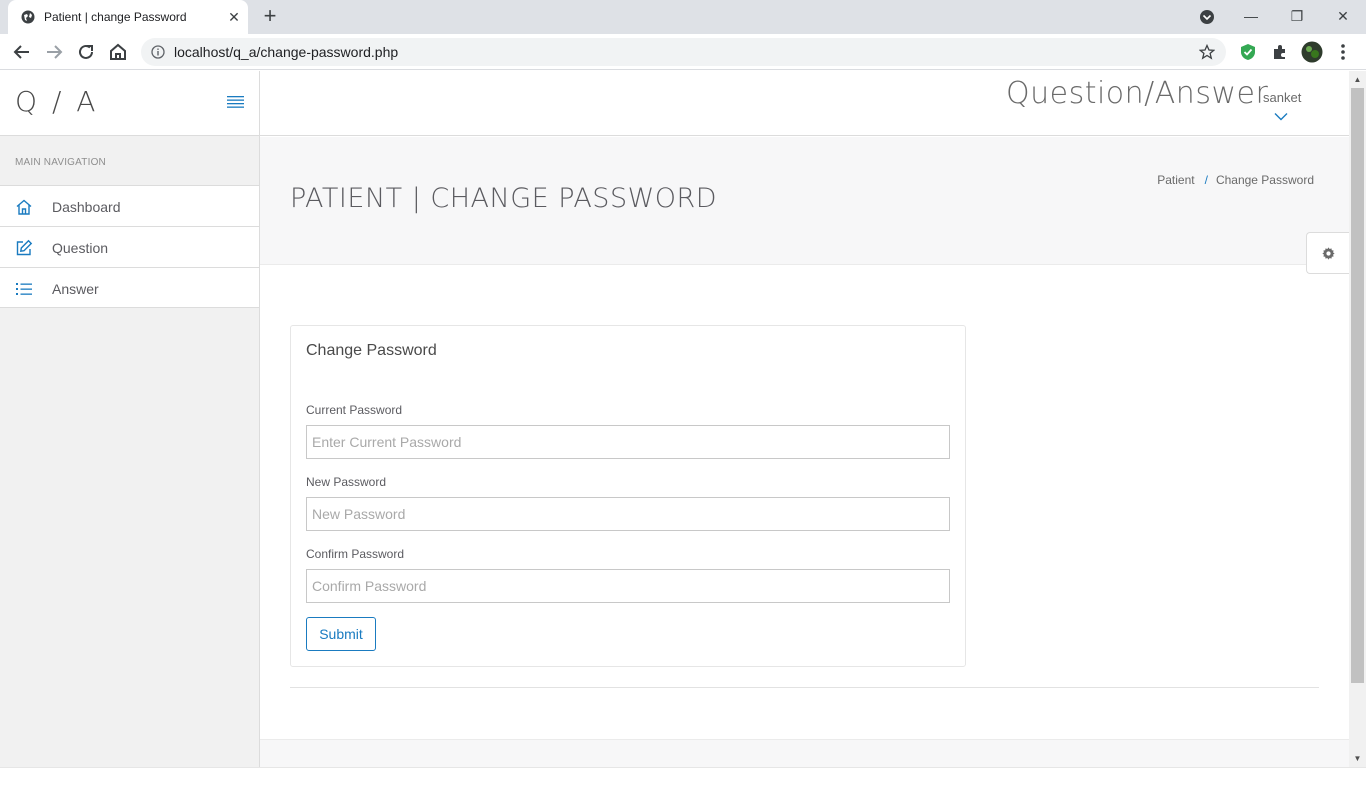  Describe the element at coordinates (1282, 97) in the screenshot. I see `user-menu-name: sanket` at that location.